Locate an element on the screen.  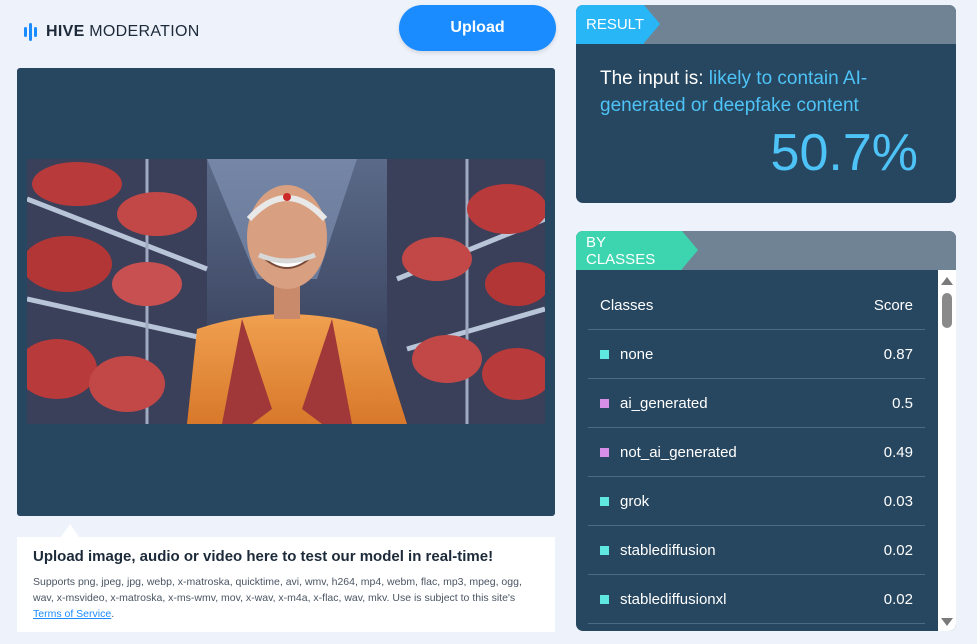
result-percentage: 50.7% is located at coordinates (844, 153).